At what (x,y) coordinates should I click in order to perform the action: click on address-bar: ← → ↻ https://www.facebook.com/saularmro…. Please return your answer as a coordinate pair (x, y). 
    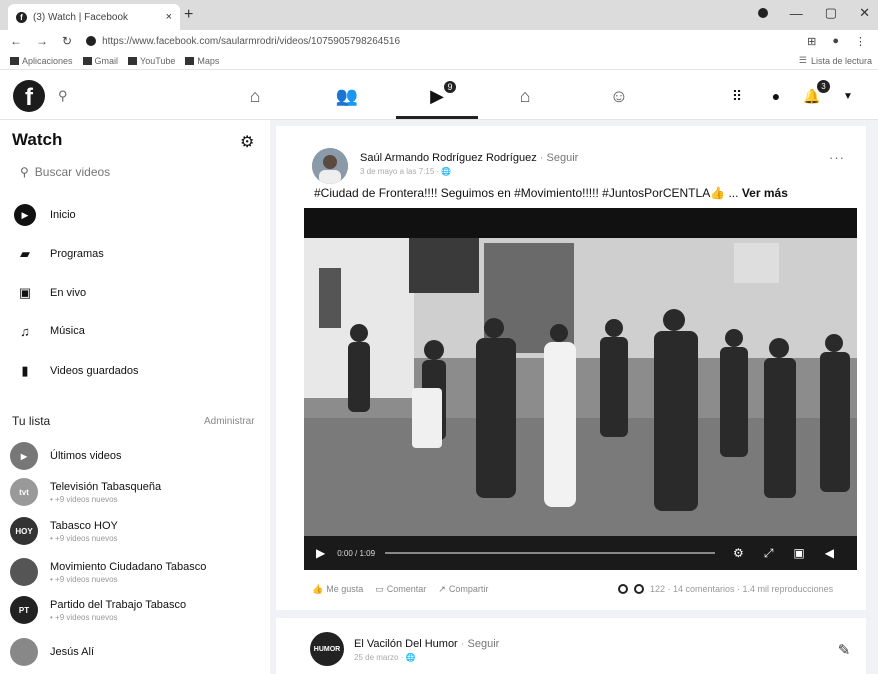
    Looking at the image, I should click on (439, 41).